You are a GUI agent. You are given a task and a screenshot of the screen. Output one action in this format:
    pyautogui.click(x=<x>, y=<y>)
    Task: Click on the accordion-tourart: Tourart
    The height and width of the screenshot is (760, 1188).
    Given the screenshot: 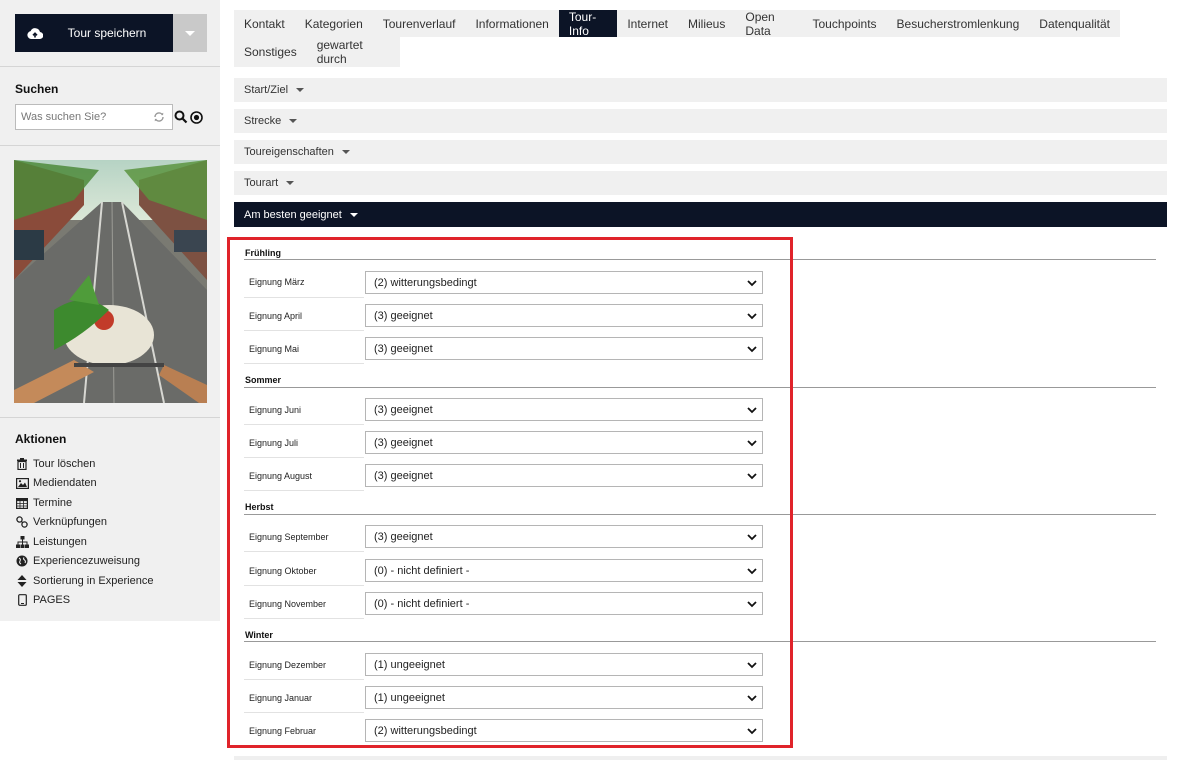 What is the action you would take?
    pyautogui.click(x=700, y=183)
    